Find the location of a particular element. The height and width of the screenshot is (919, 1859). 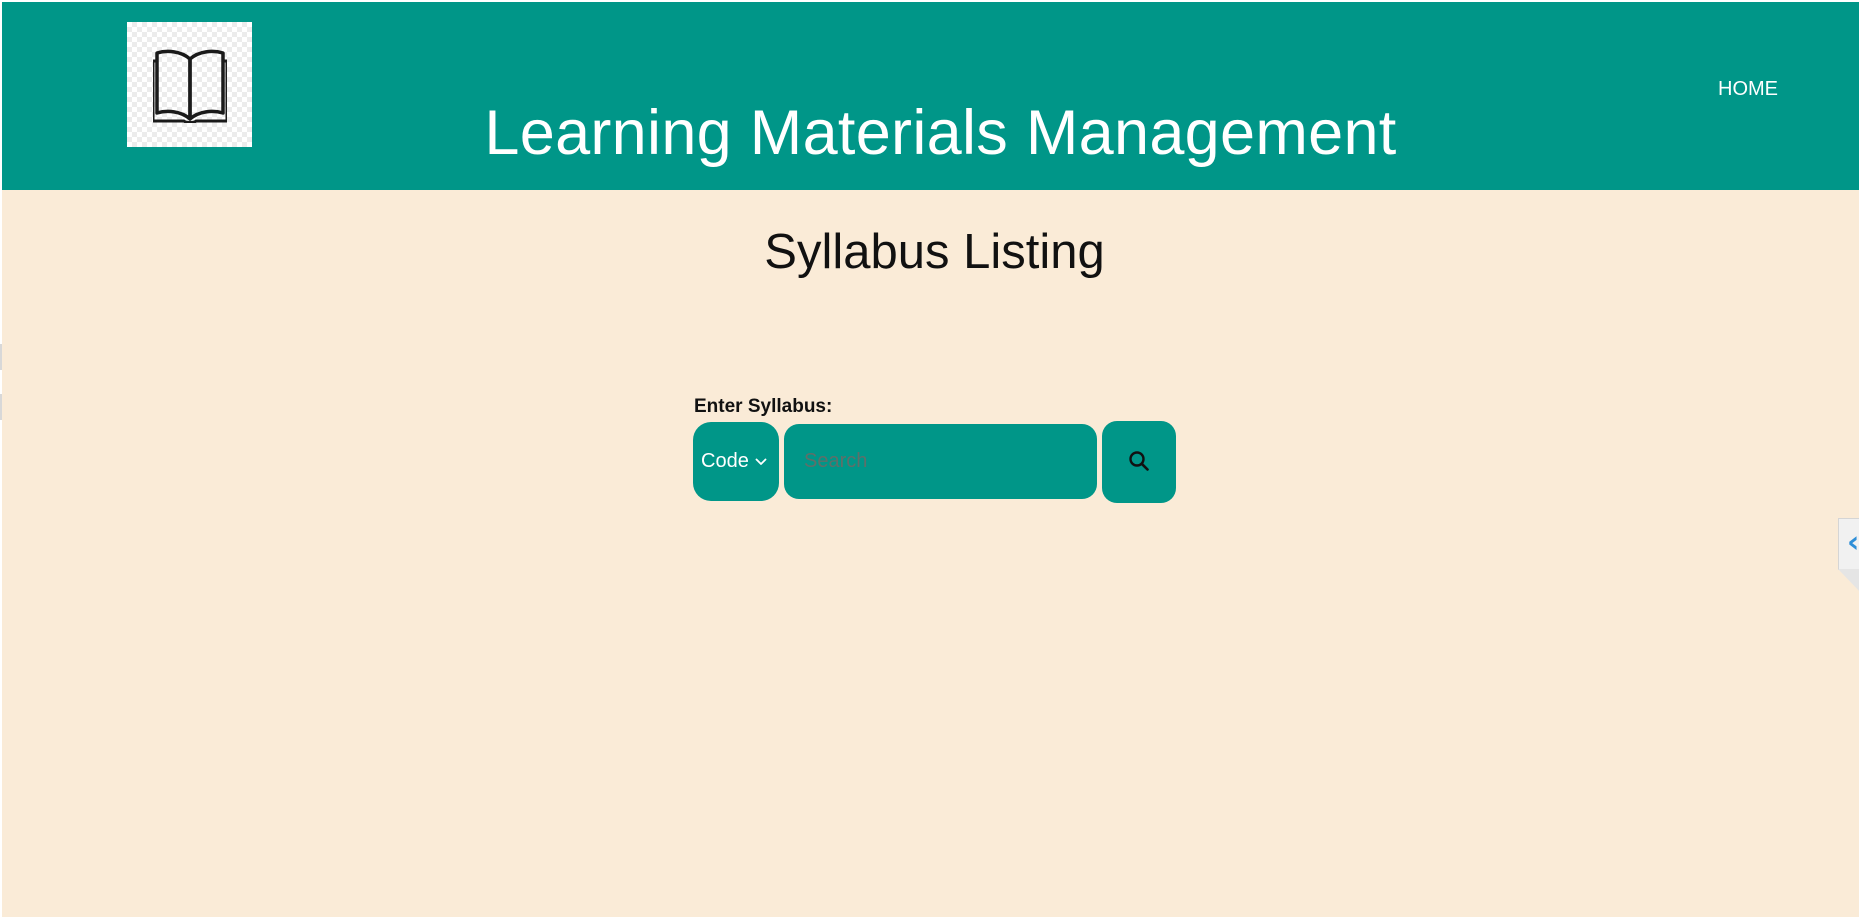

search-type-selected-value: Code is located at coordinates (725, 461).